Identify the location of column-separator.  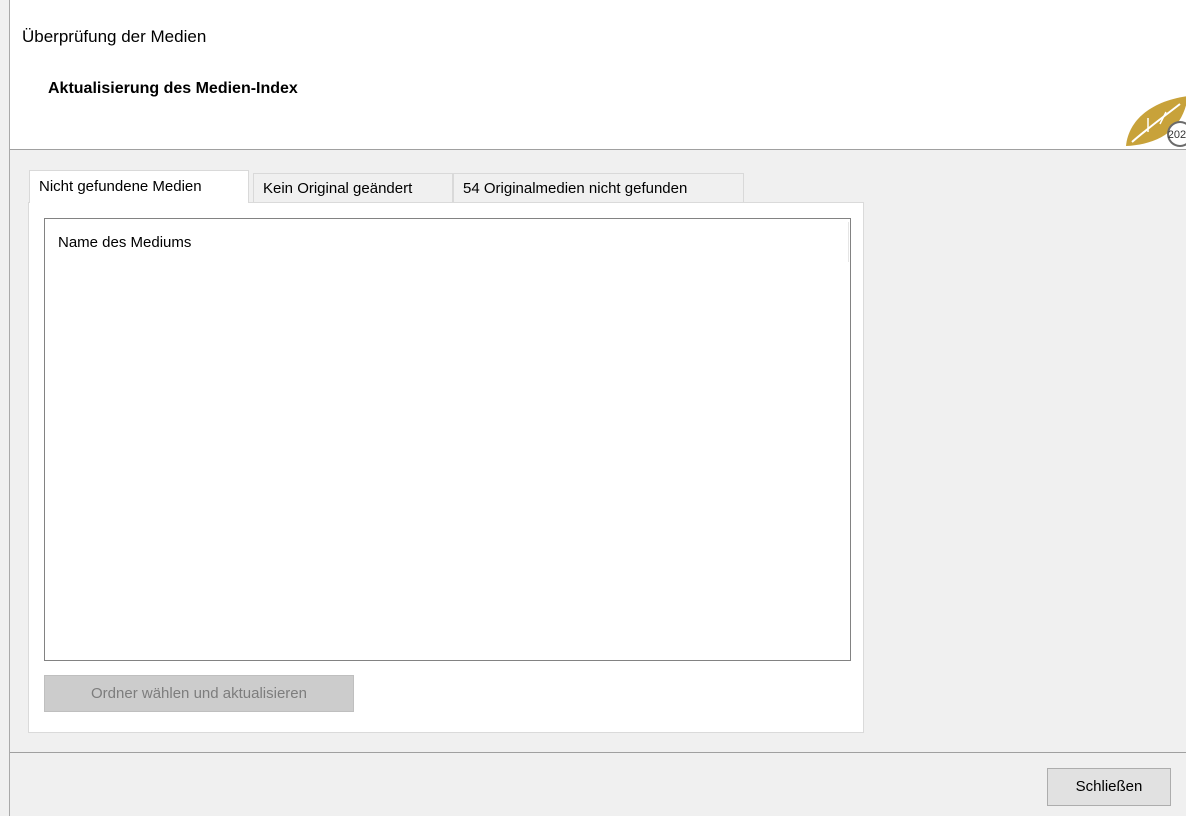
(848, 242).